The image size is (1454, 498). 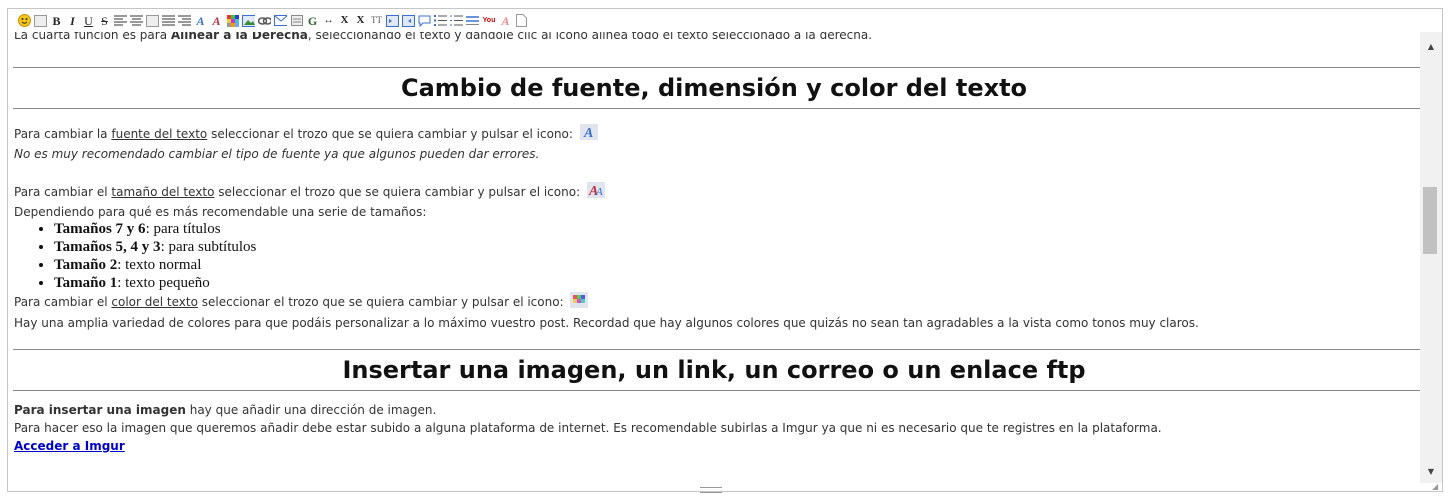 I want to click on spoiler-icon: G, so click(x=312, y=20).